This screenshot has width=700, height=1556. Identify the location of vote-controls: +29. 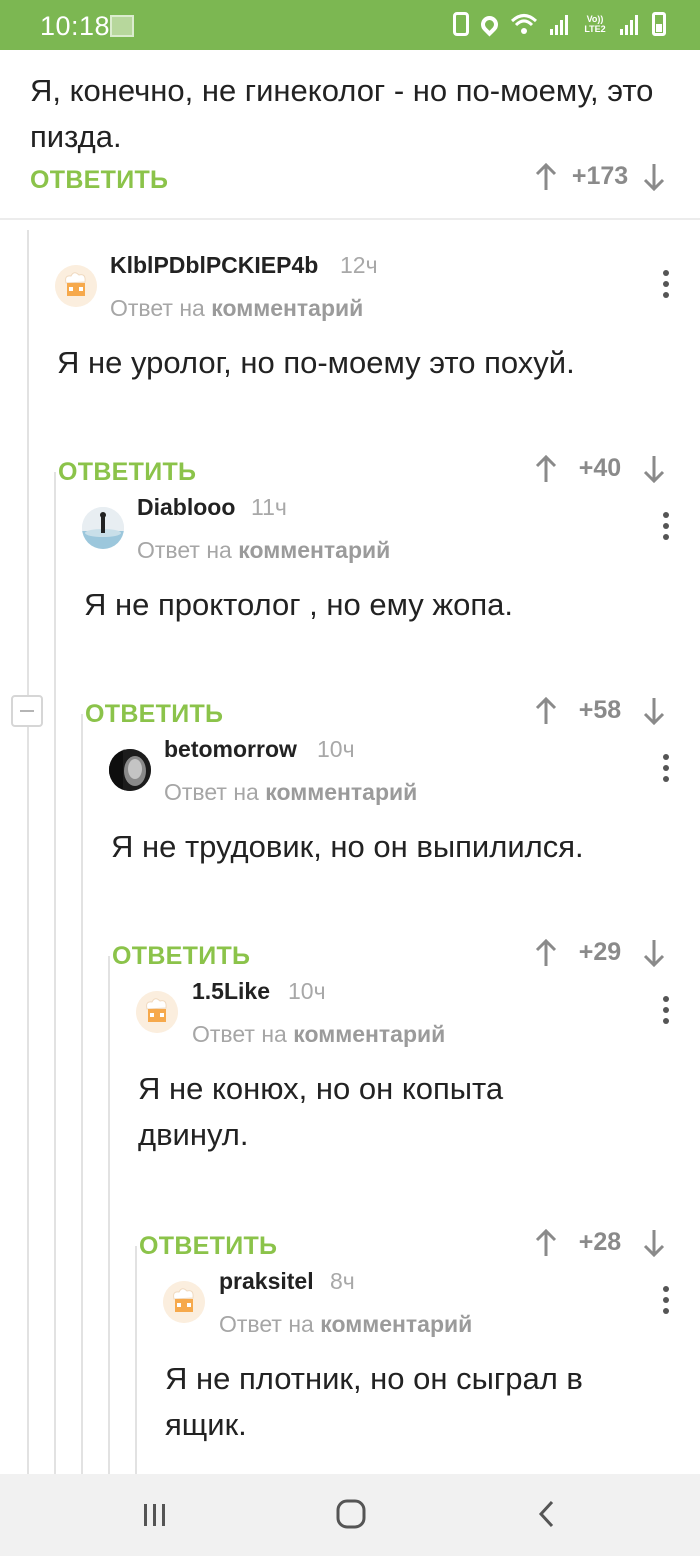
(600, 952).